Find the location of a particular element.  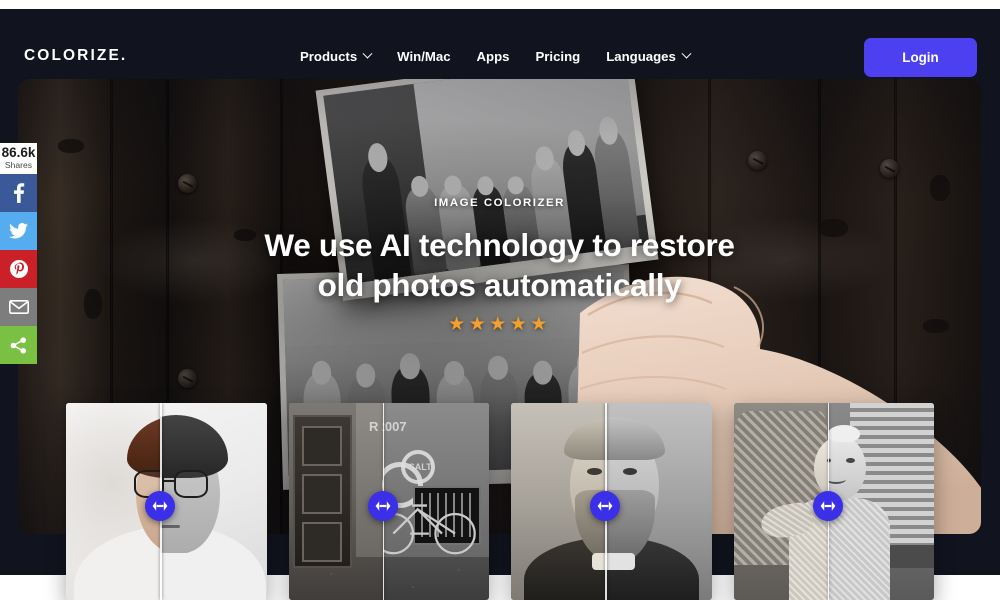

logo: COLORIZE. is located at coordinates (75, 56).